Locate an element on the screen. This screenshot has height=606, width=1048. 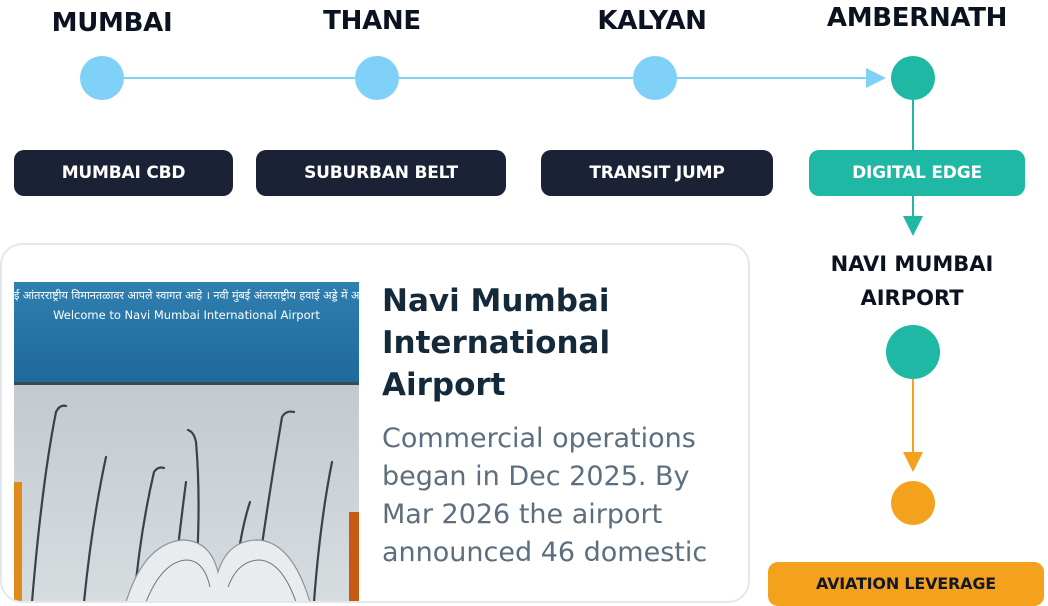
city-label-mumbai: MUMBAI is located at coordinates (112, 23).